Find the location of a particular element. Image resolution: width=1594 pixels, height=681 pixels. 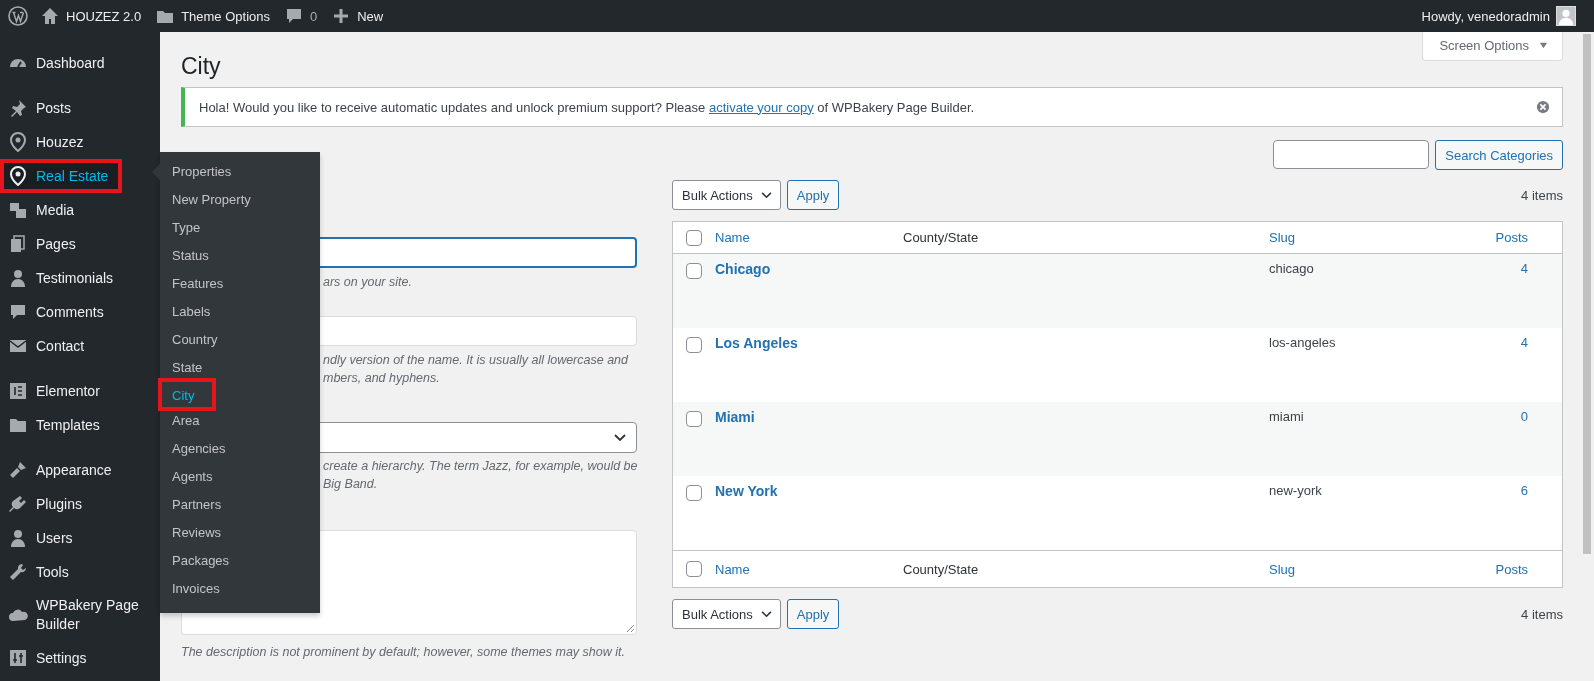

table-cell: miami is located at coordinates (1286, 416).